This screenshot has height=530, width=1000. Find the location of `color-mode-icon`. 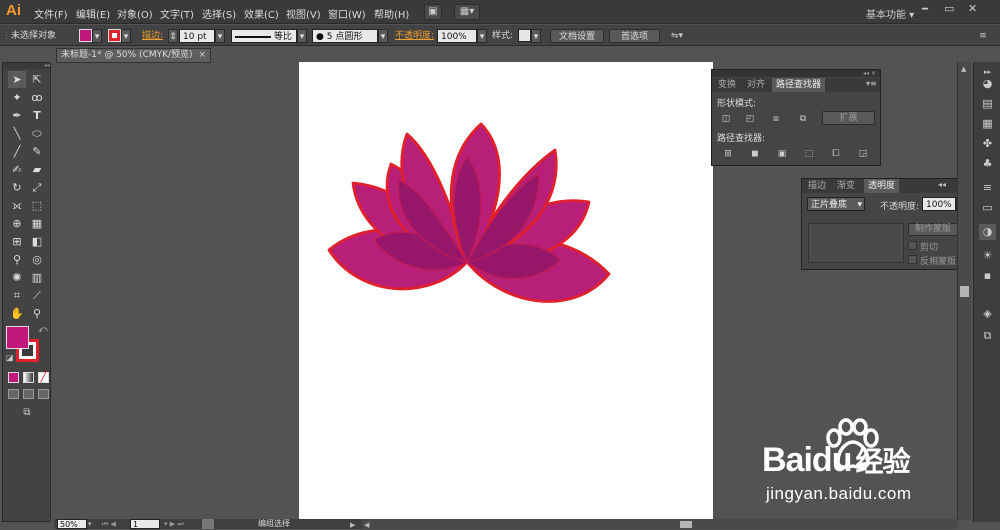

color-mode-icon is located at coordinates (13, 377).